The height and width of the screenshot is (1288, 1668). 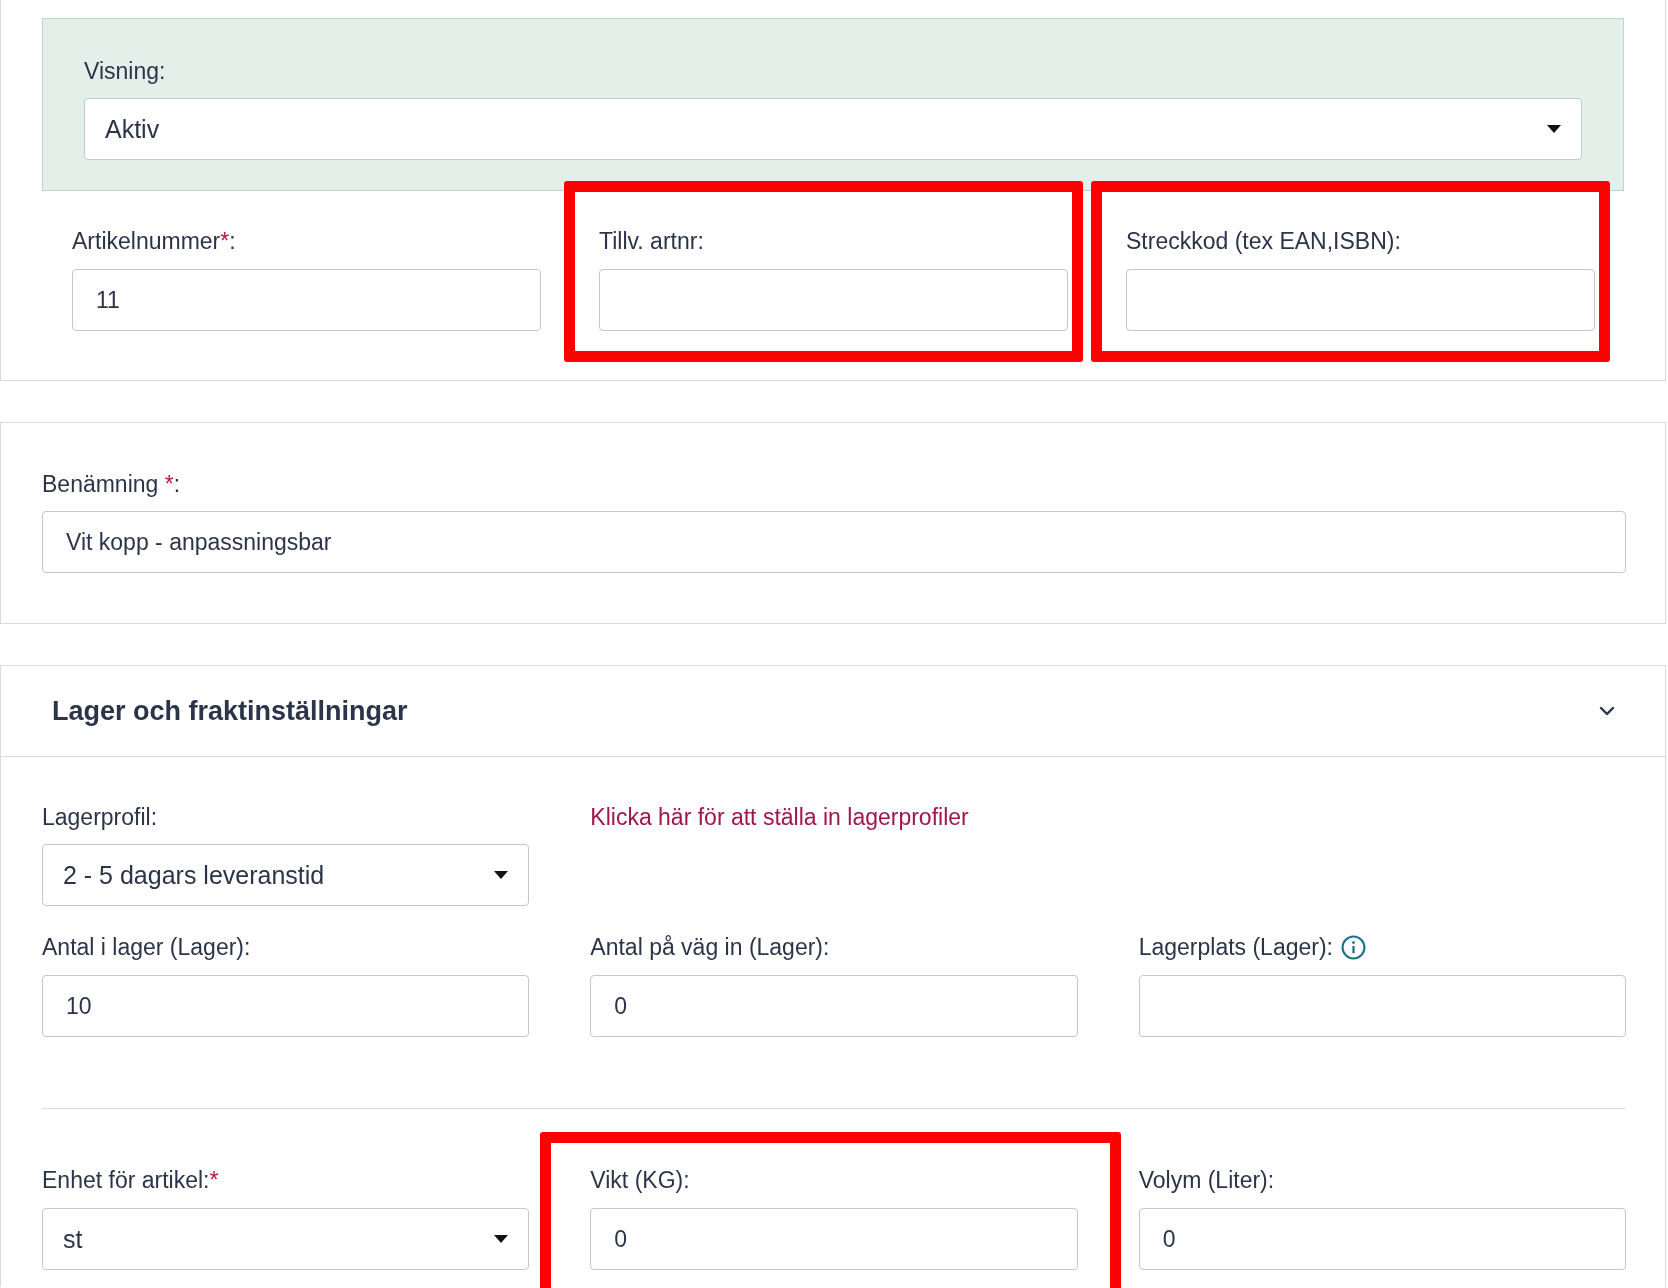 I want to click on input-field: 10, so click(x=286, y=1006).